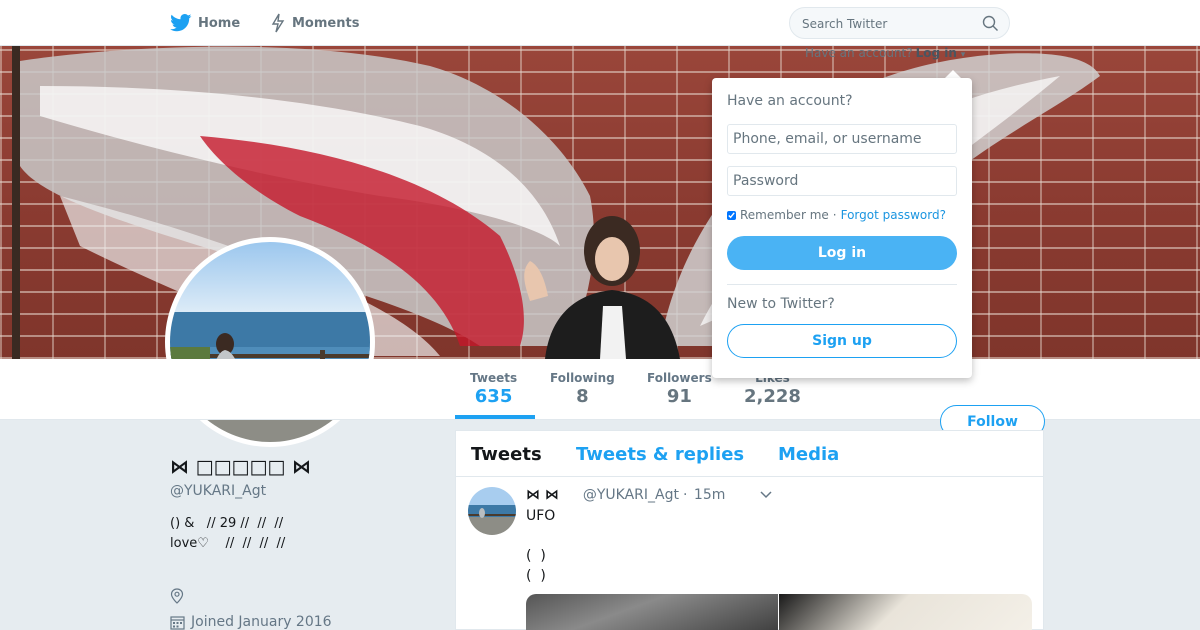 The image size is (1200, 630). Describe the element at coordinates (660, 454) in the screenshot. I see `tab-tweets-replies: Tweets & replies` at that location.